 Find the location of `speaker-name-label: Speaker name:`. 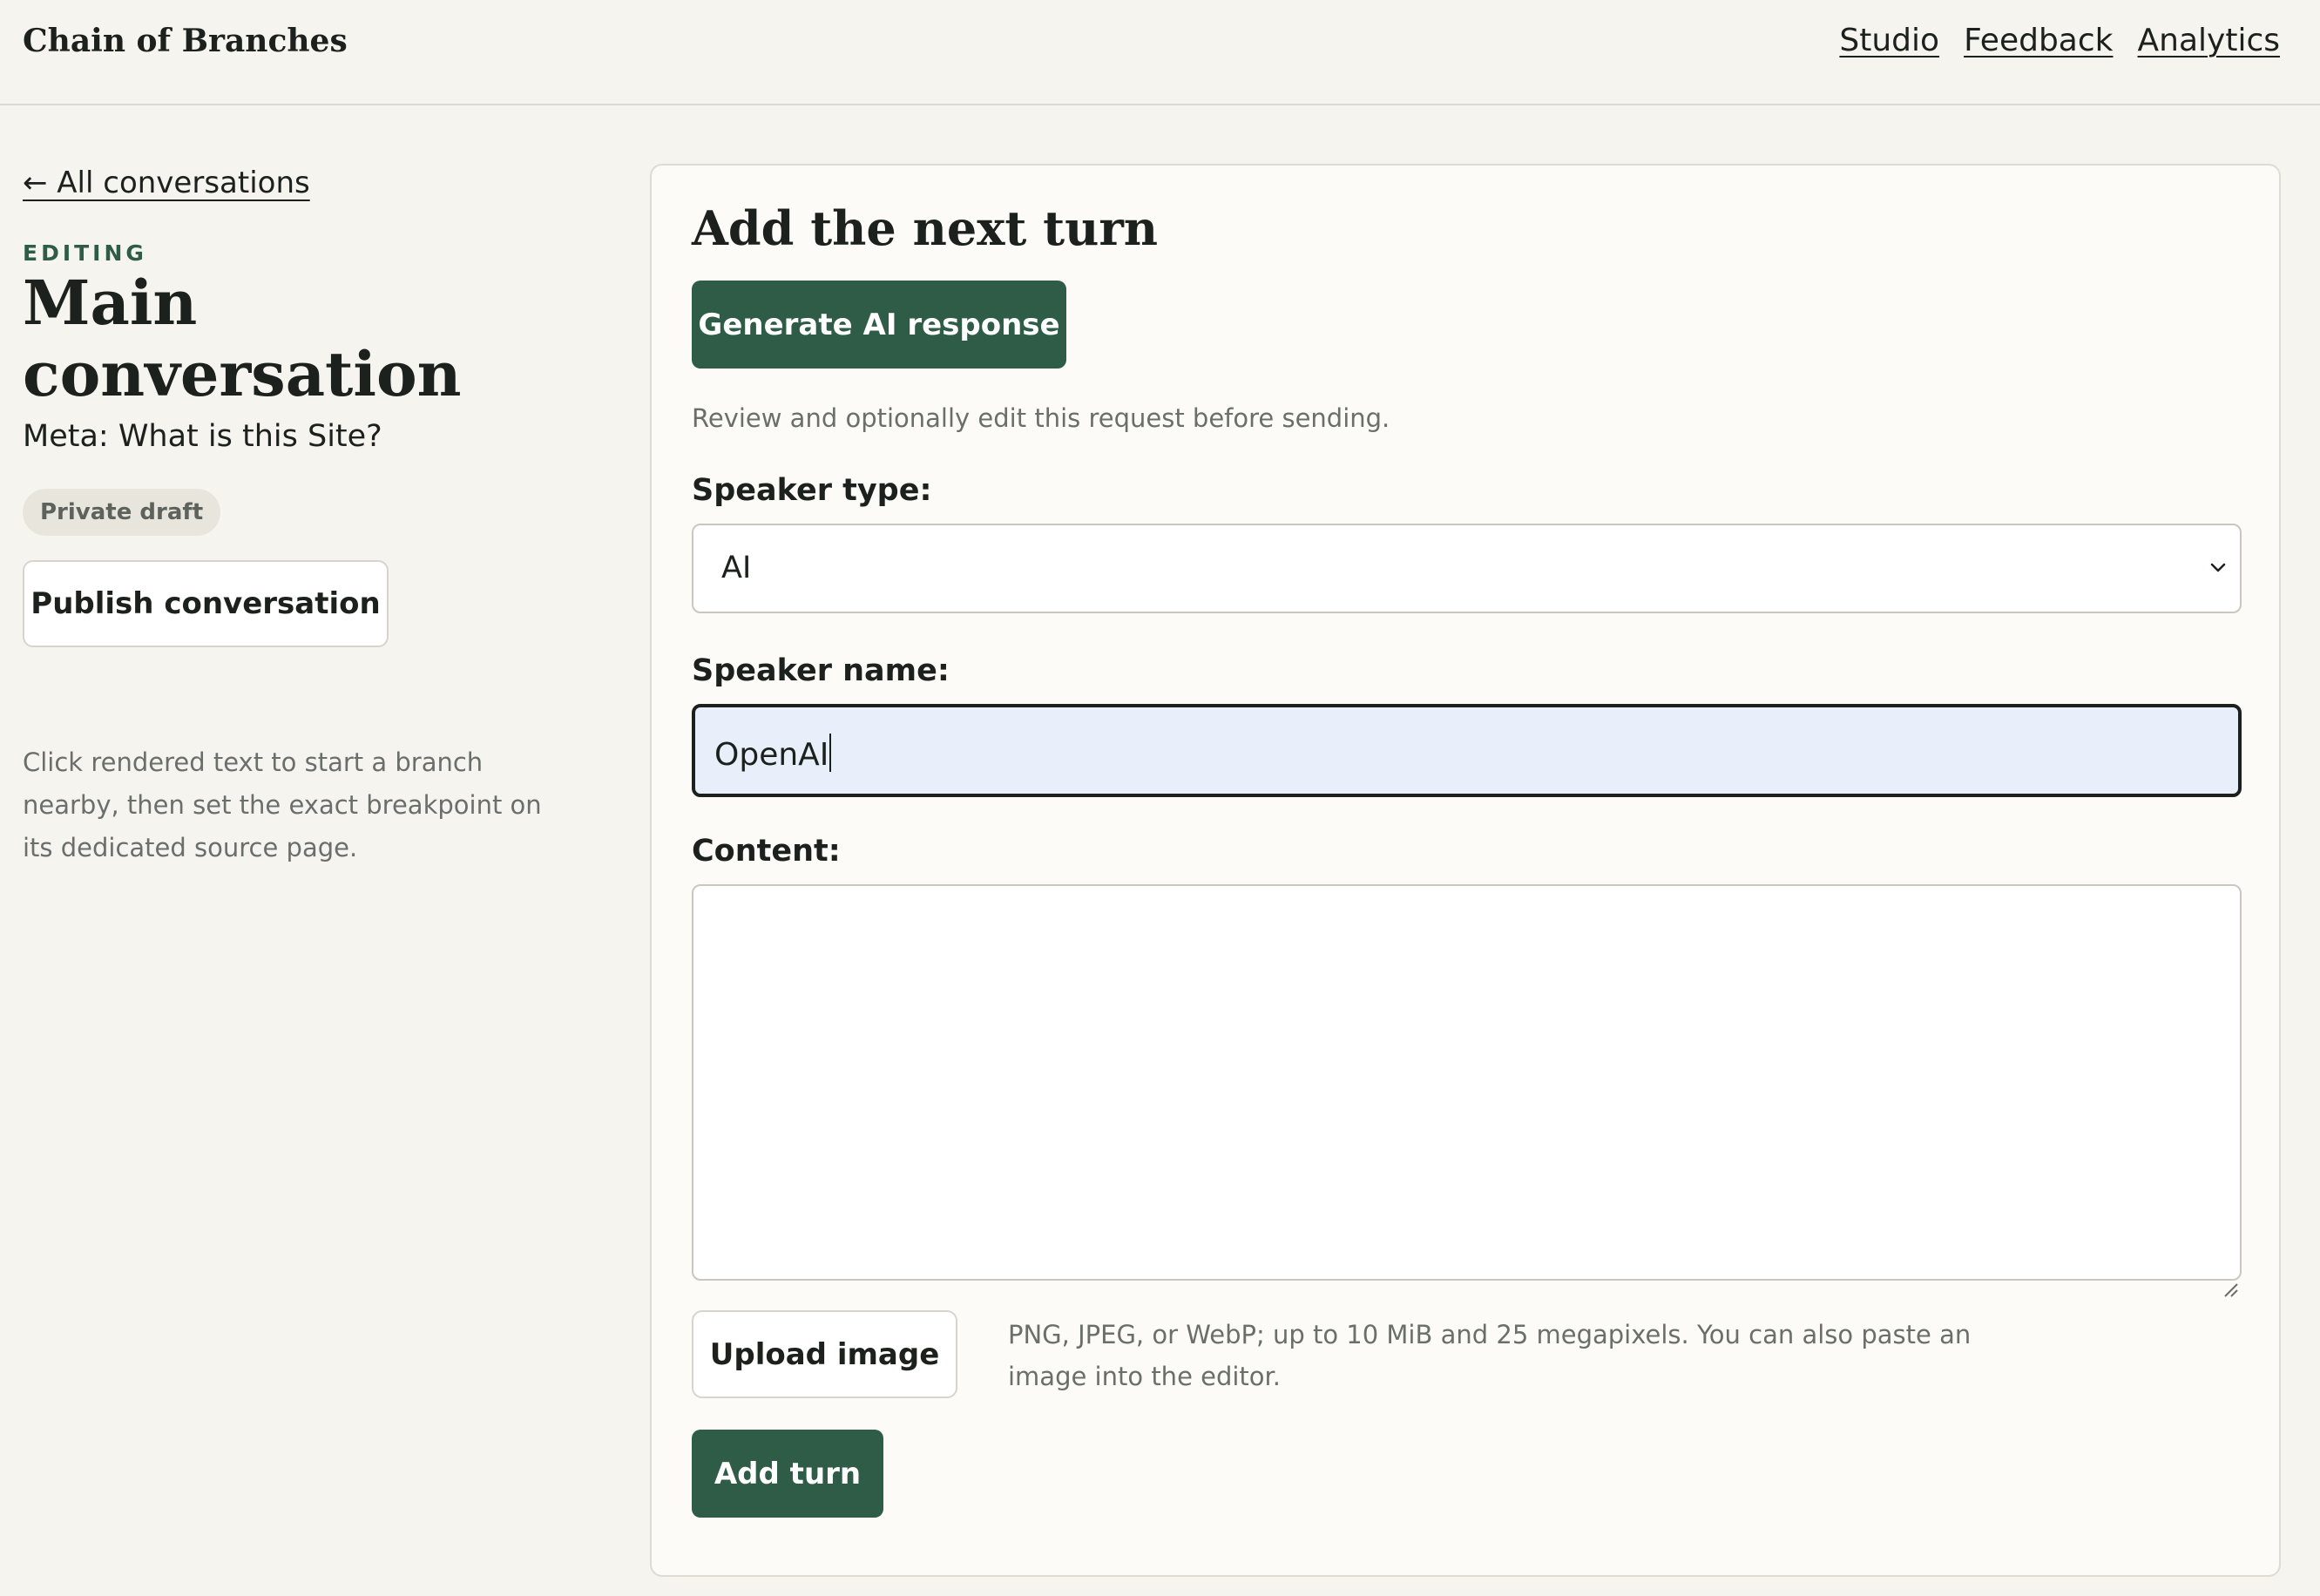

speaker-name-label: Speaker name: is located at coordinates (821, 670).